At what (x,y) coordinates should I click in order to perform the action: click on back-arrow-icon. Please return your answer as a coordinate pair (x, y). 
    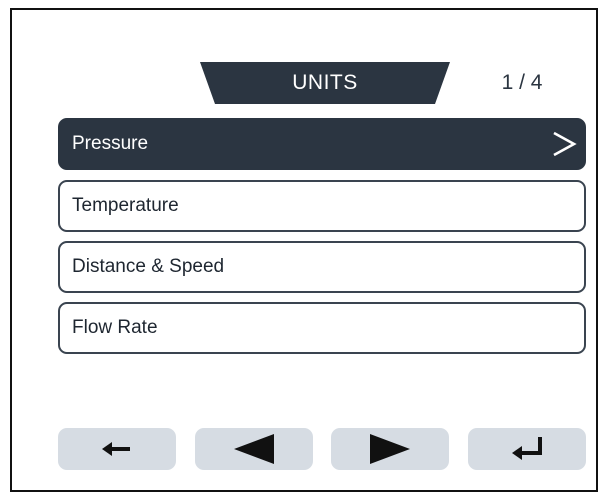
    Looking at the image, I should click on (116, 449).